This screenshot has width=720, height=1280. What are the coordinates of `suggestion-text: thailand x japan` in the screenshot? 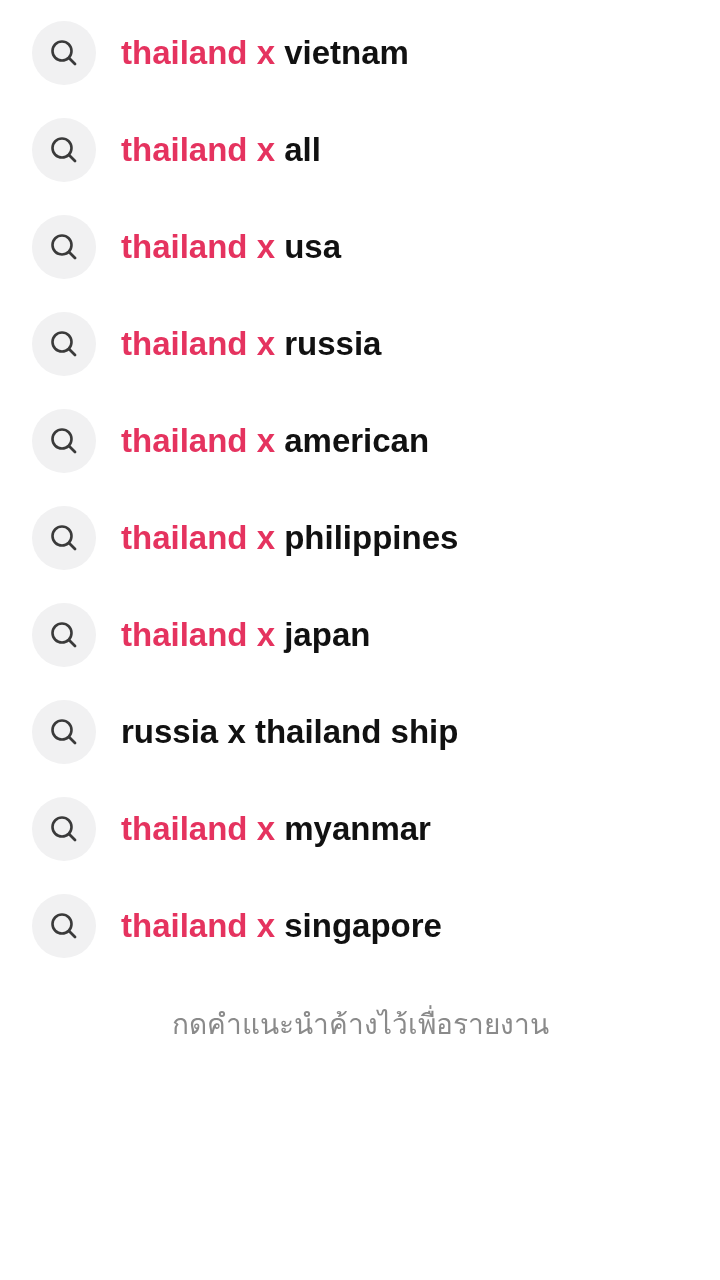 It's located at (246, 634).